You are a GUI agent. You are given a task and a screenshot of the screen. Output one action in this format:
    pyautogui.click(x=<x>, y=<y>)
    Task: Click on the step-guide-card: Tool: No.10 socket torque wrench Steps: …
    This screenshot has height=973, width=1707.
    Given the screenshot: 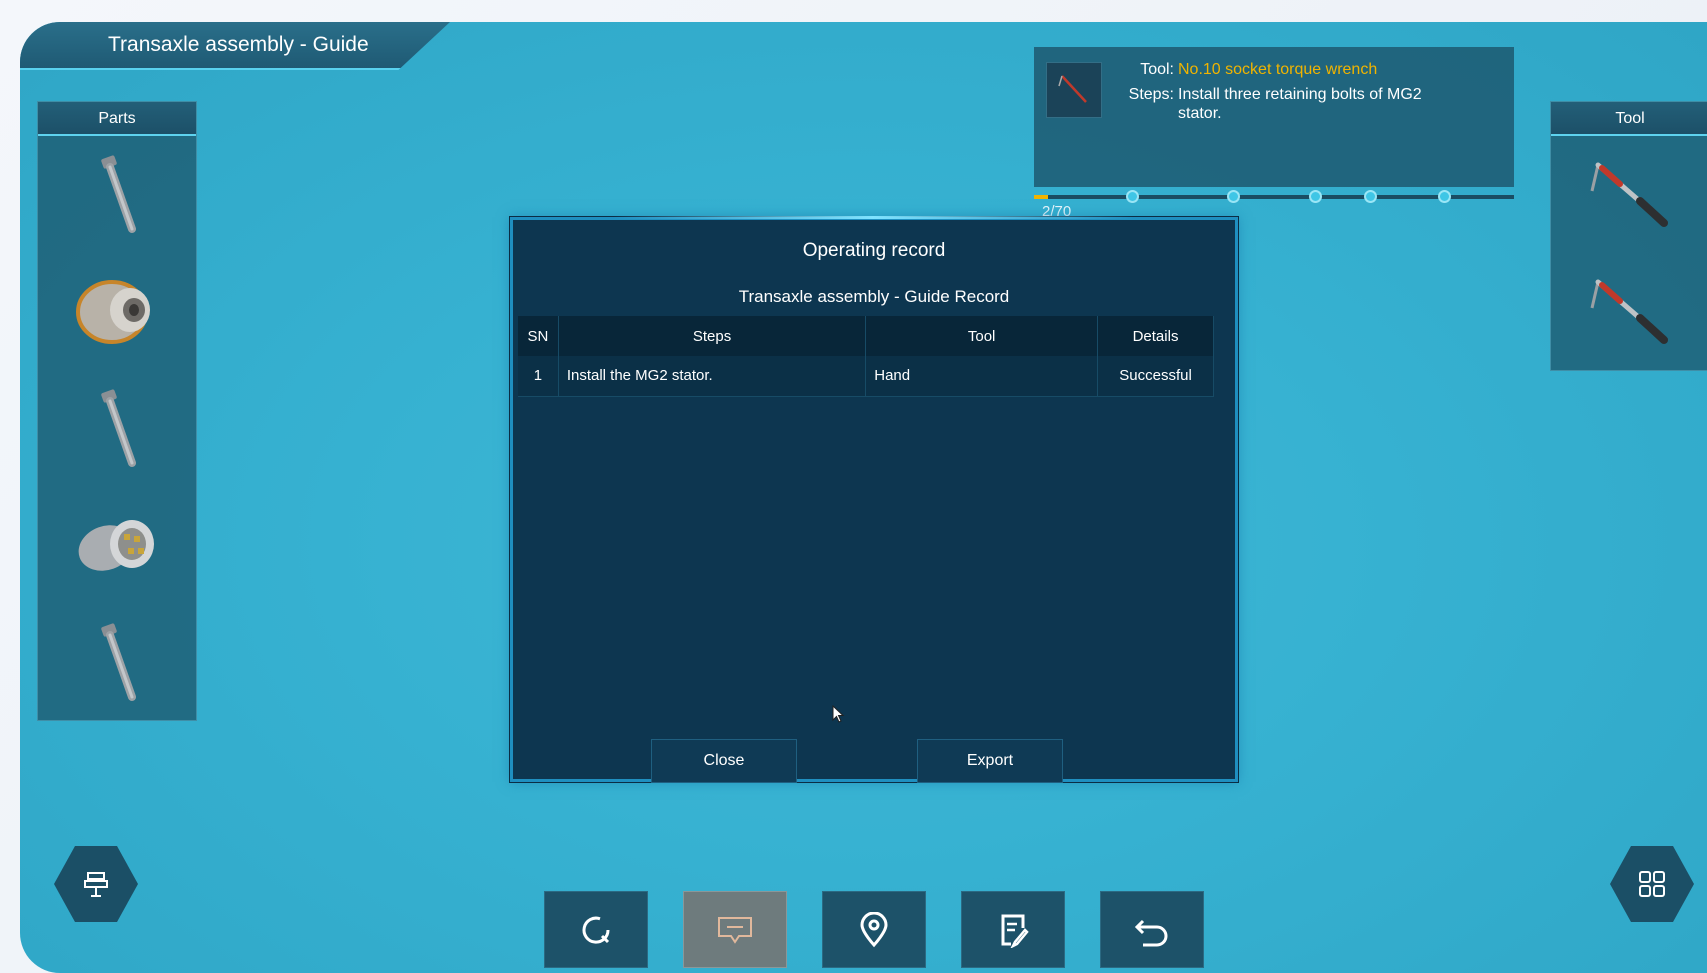 What is the action you would take?
    pyautogui.click(x=1274, y=133)
    